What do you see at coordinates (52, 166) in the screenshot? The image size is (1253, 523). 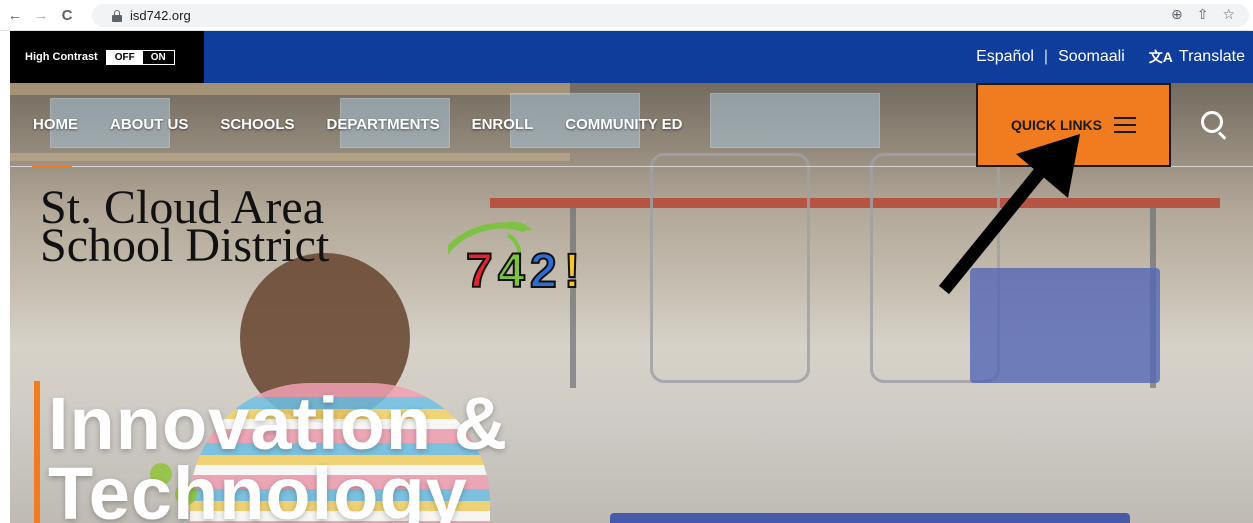 I see `active-nav-indicator` at bounding box center [52, 166].